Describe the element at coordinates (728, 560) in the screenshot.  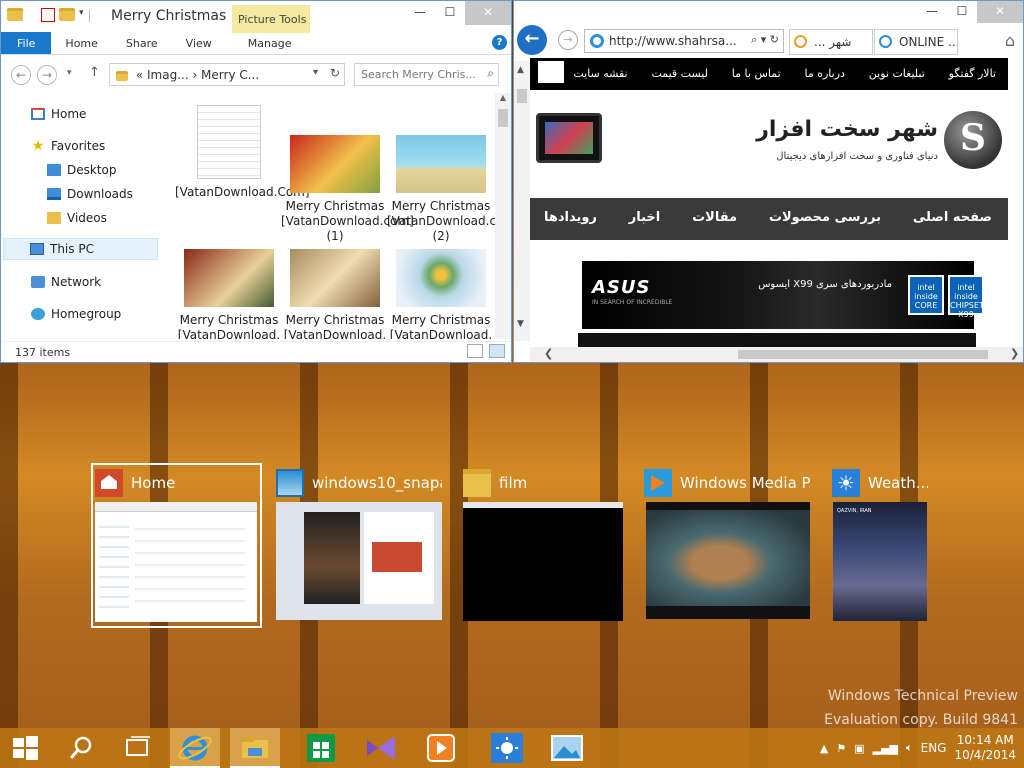
I see `media-player-thumbnail` at that location.